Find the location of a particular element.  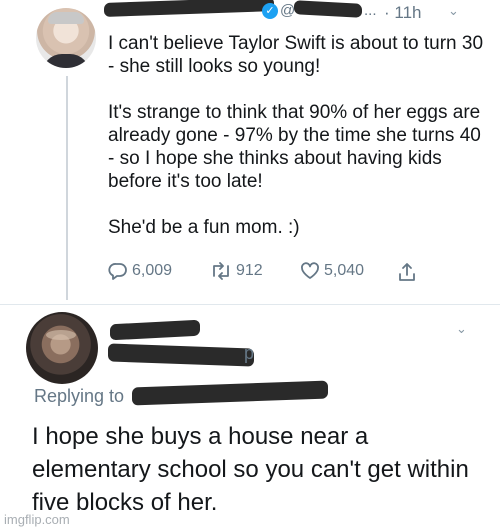

like-icon is located at coordinates (310, 270).